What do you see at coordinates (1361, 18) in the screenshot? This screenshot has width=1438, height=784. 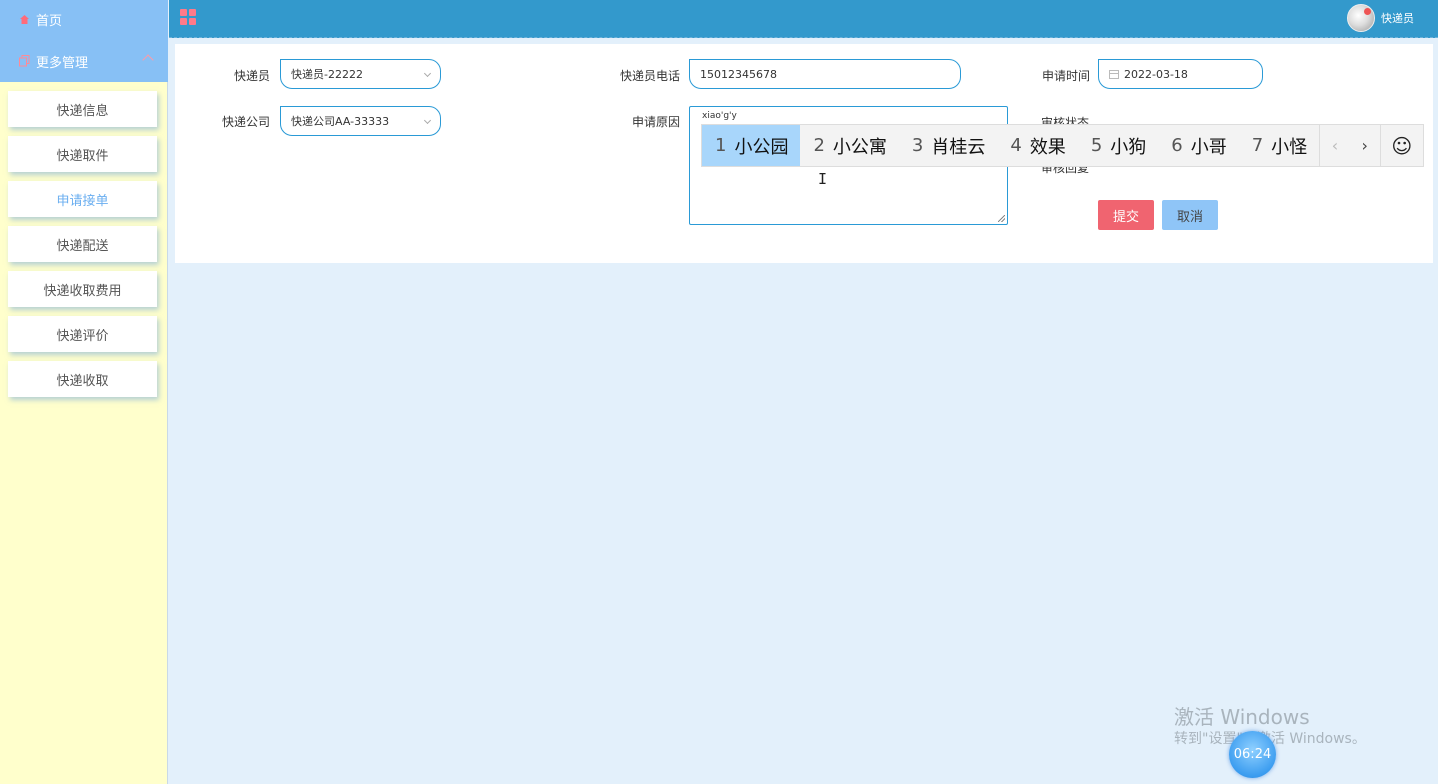 I see `avatar` at bounding box center [1361, 18].